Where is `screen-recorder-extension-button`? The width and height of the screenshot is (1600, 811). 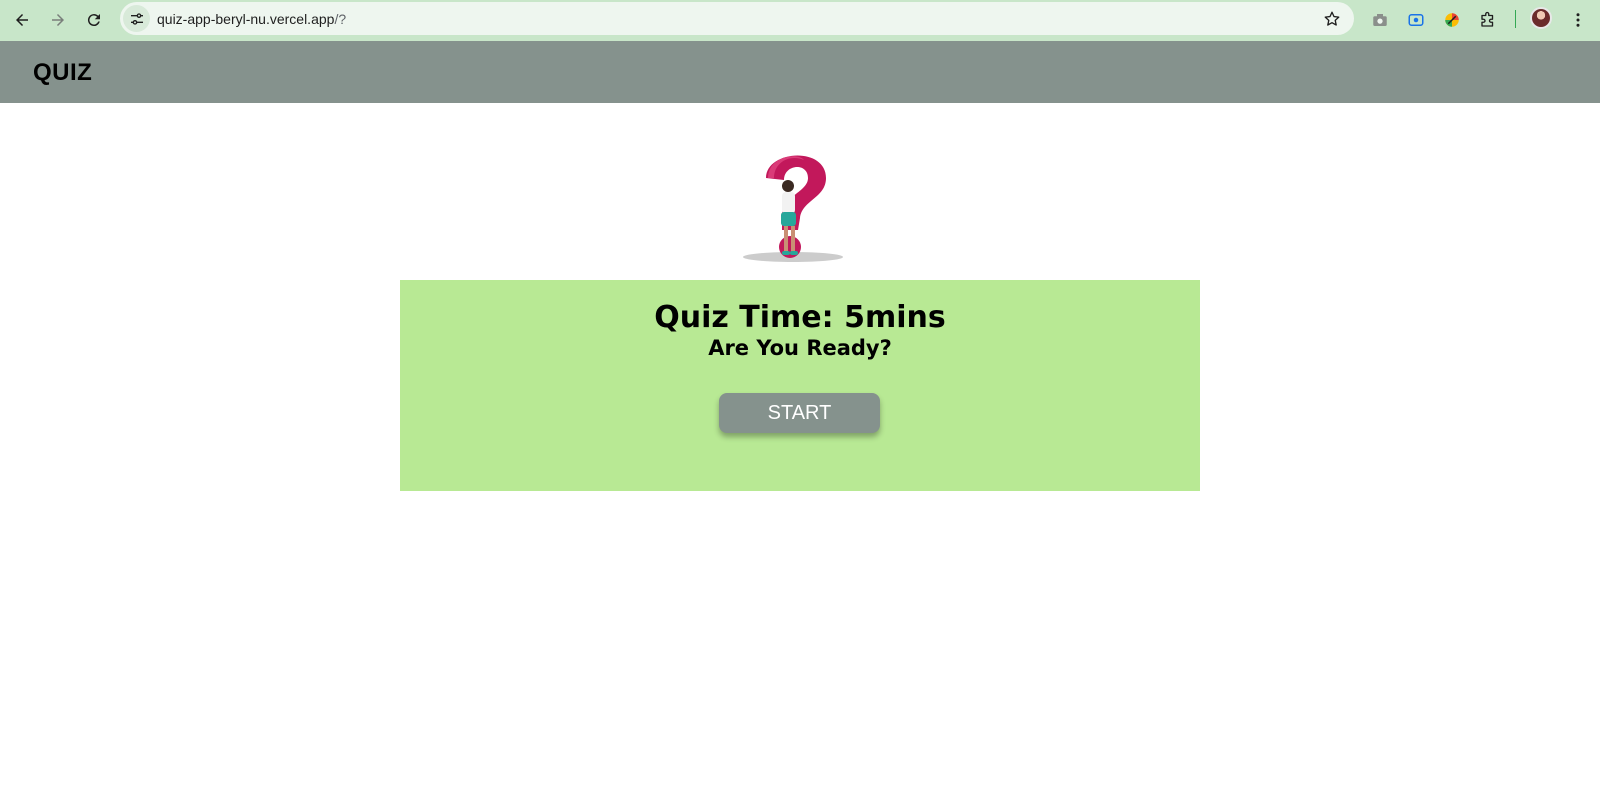 screen-recorder-extension-button is located at coordinates (1416, 20).